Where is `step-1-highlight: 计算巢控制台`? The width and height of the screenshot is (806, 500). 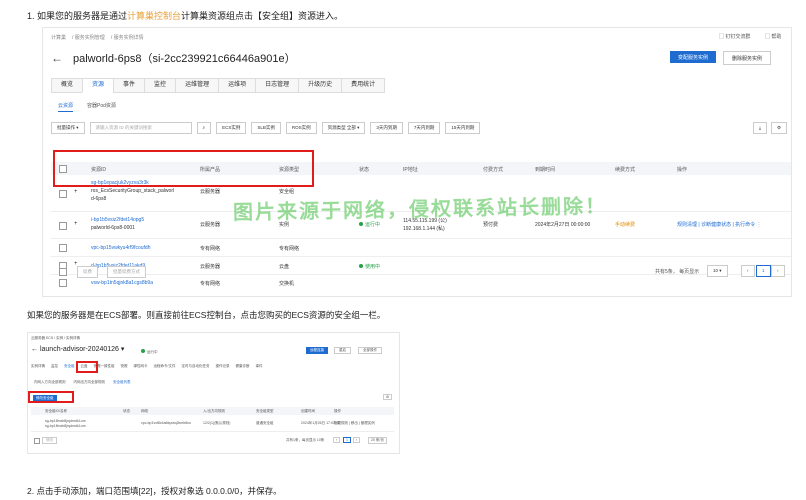
step-1-highlight: 计算巢控制台 is located at coordinates (154, 16).